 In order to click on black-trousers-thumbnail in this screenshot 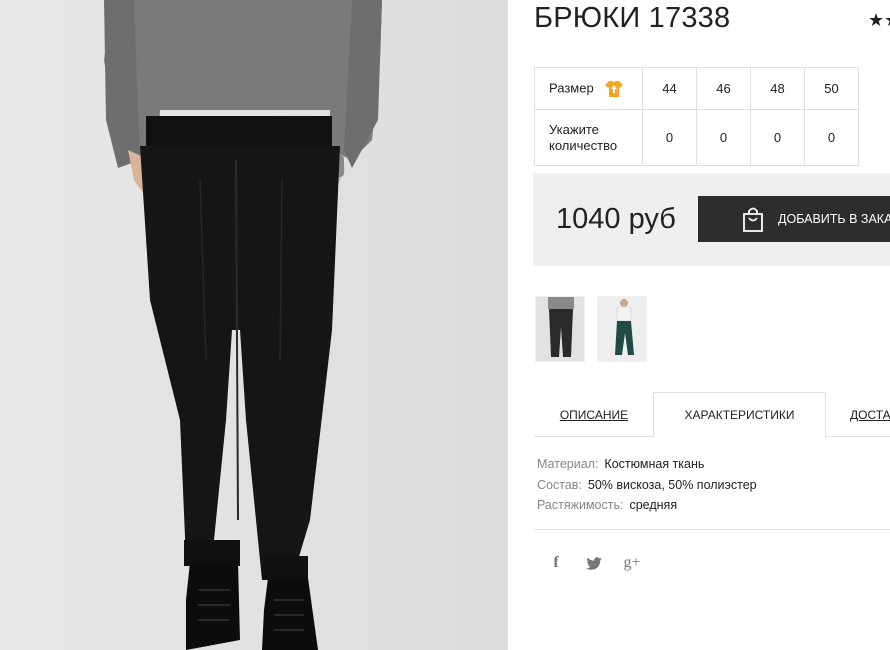, I will do `click(560, 329)`.